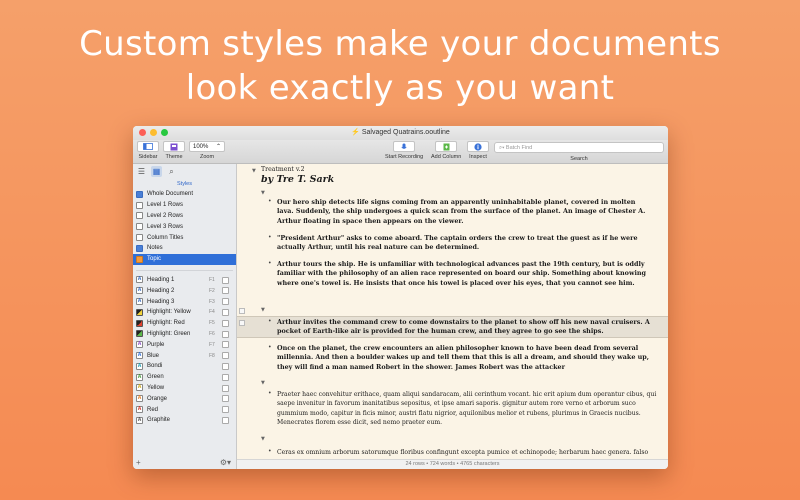 The height and width of the screenshot is (500, 800). I want to click on zoom-label: Zoom, so click(207, 157).